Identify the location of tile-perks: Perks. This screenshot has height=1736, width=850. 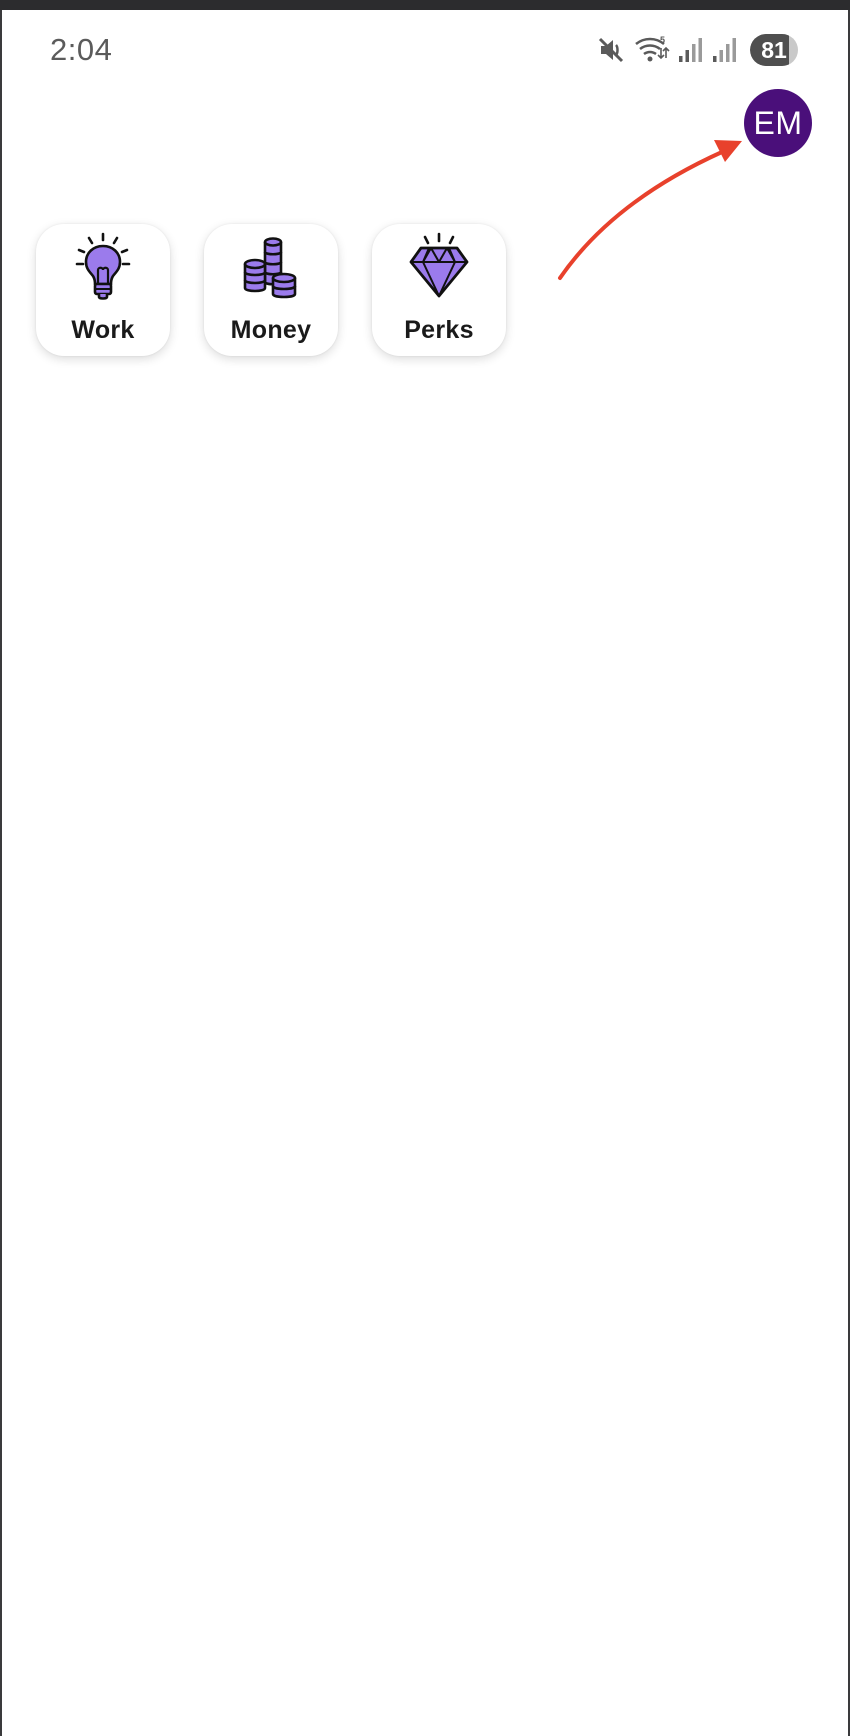
(439, 290).